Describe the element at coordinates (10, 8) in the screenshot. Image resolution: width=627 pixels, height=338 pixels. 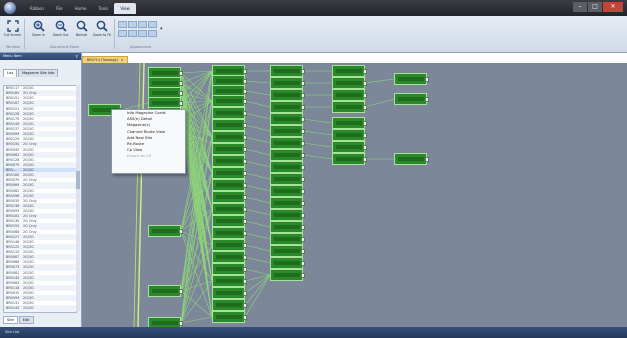
I see `application-menu-button` at that location.